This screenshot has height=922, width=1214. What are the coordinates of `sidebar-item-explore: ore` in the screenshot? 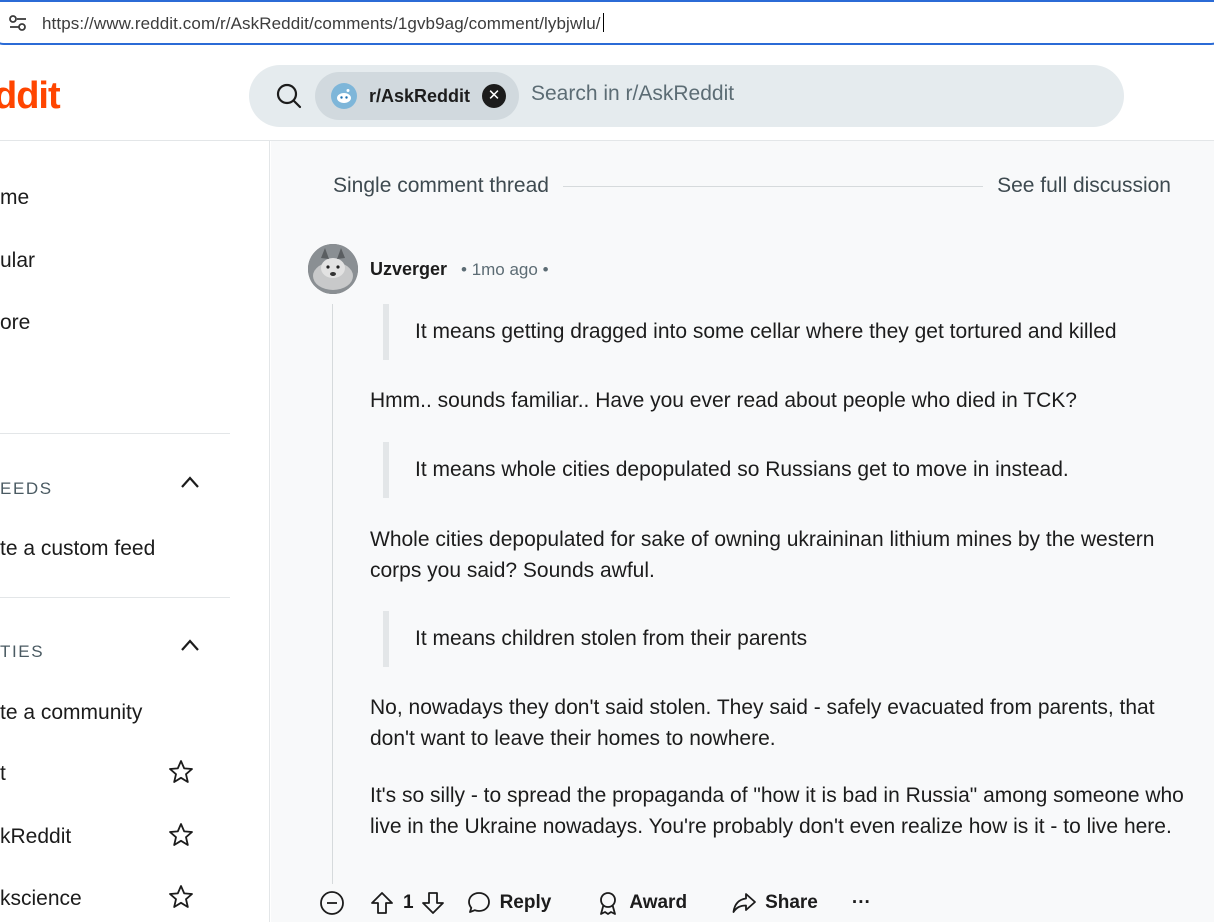 It's located at (15, 323).